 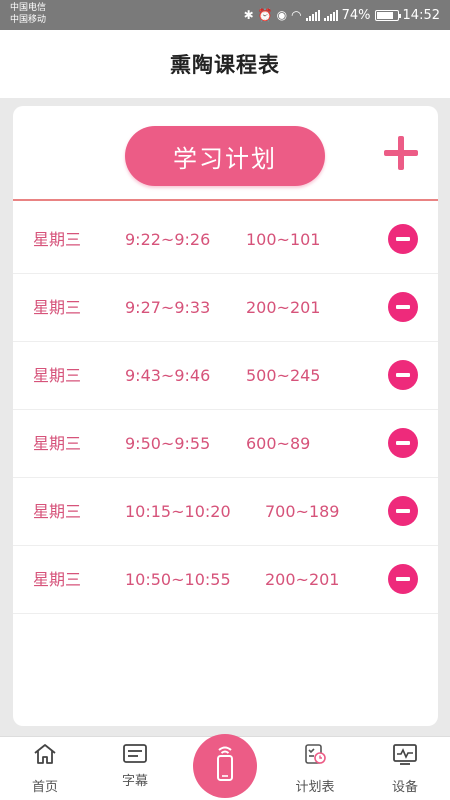 I want to click on card-divider, so click(x=225, y=200).